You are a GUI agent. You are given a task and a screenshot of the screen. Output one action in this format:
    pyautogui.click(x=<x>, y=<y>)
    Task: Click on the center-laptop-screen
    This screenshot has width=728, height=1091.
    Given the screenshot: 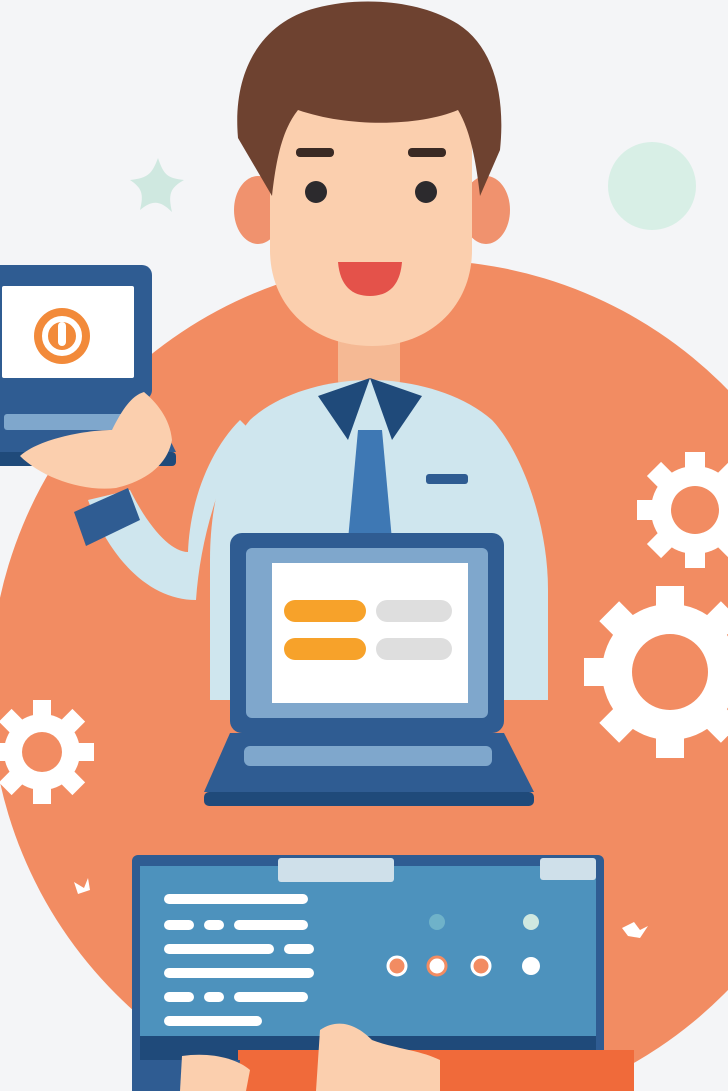 What is the action you would take?
    pyautogui.click(x=370, y=633)
    